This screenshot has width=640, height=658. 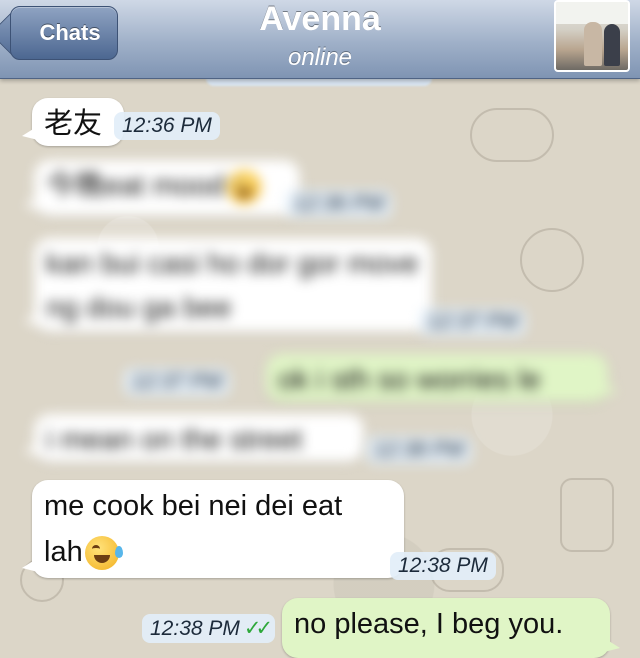 I want to click on contact-name: Avenna, so click(x=320, y=19).